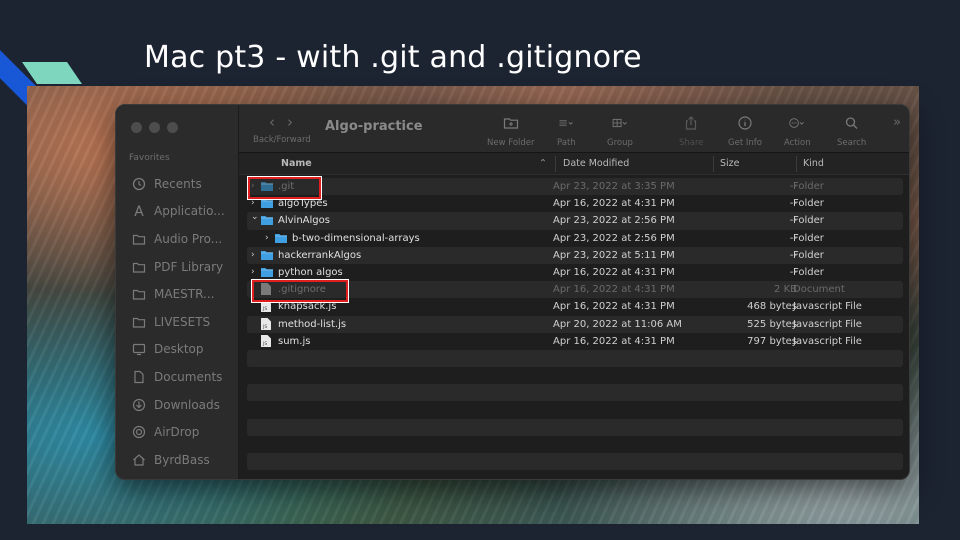  Describe the element at coordinates (797, 143) in the screenshot. I see `toolbar-label: Action` at that location.